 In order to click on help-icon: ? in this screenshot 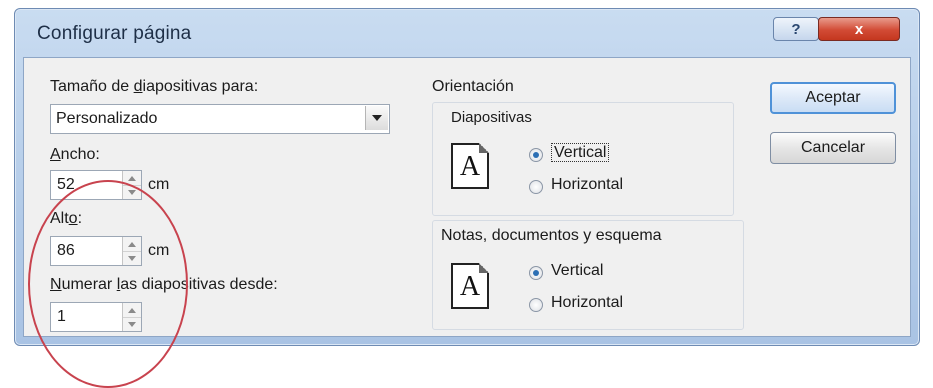, I will do `click(796, 29)`.